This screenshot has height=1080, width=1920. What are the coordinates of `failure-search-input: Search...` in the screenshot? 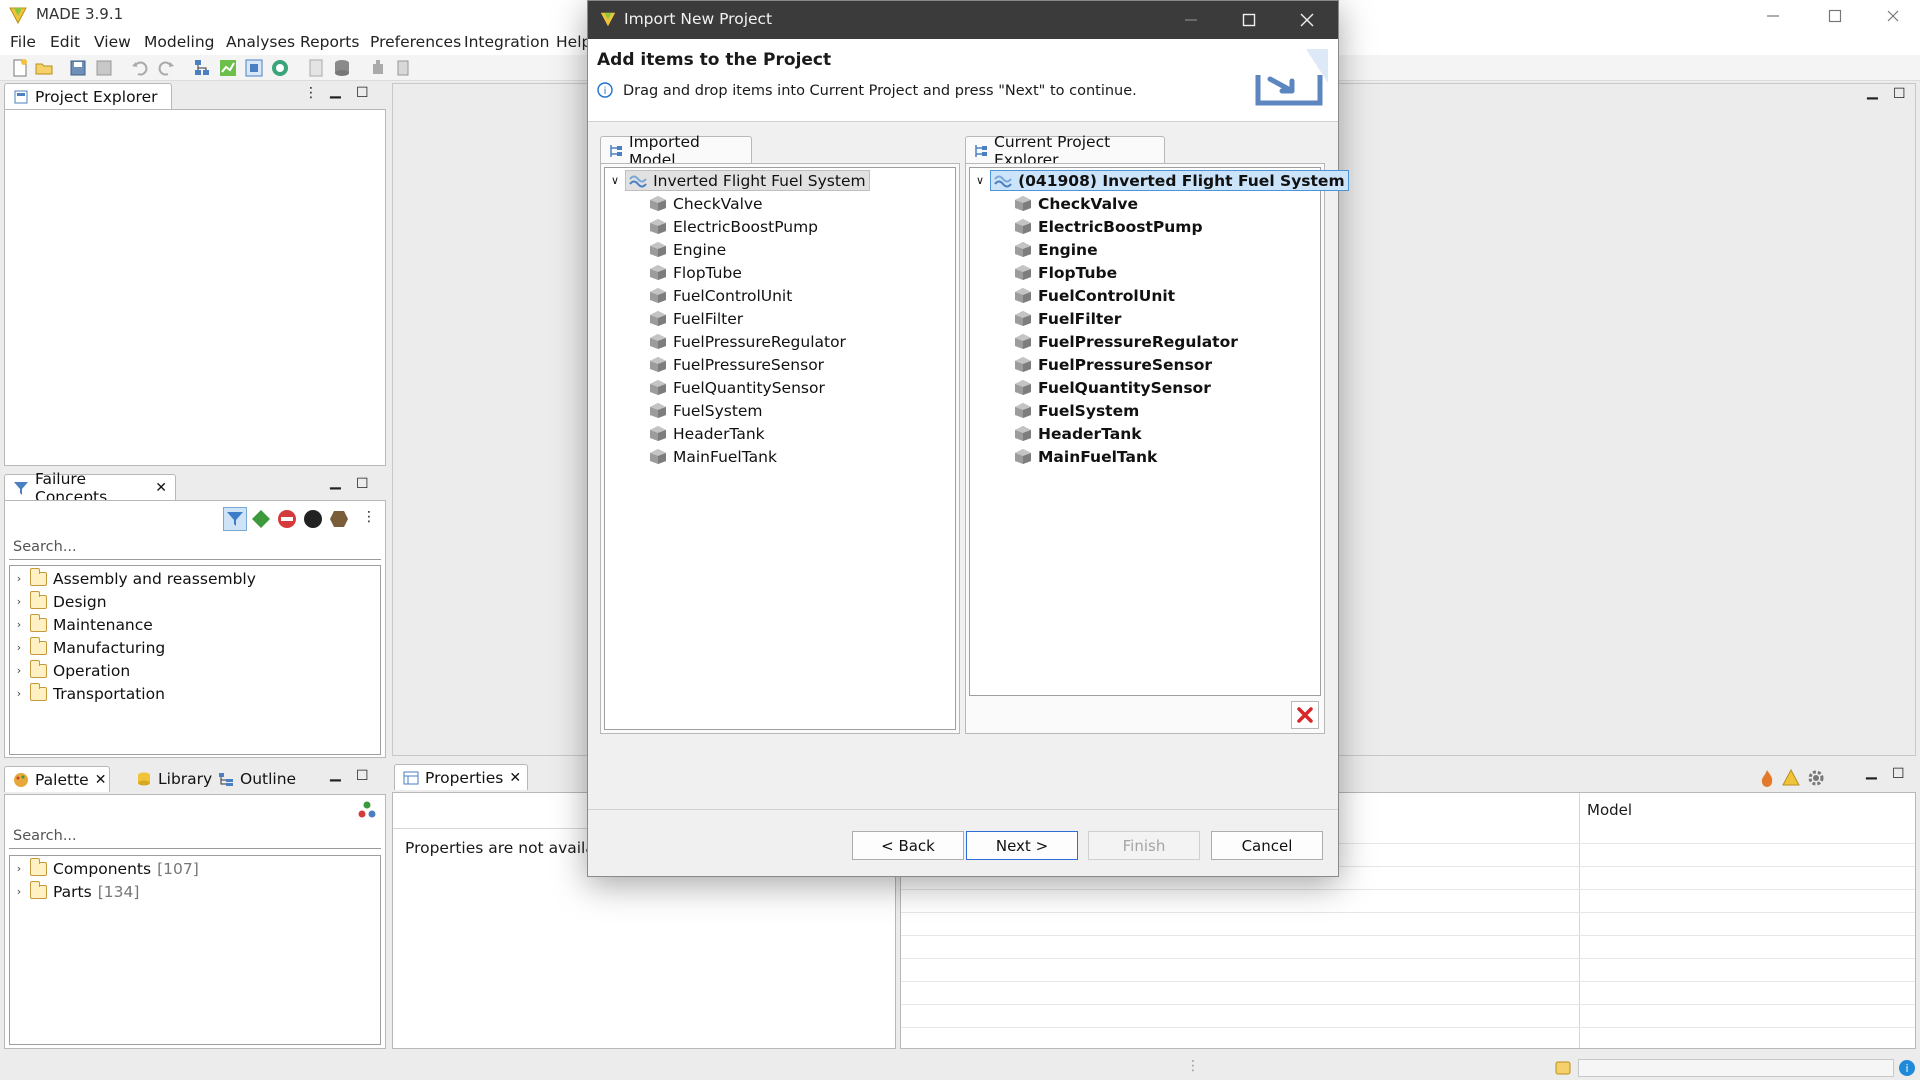 It's located at (195, 548).